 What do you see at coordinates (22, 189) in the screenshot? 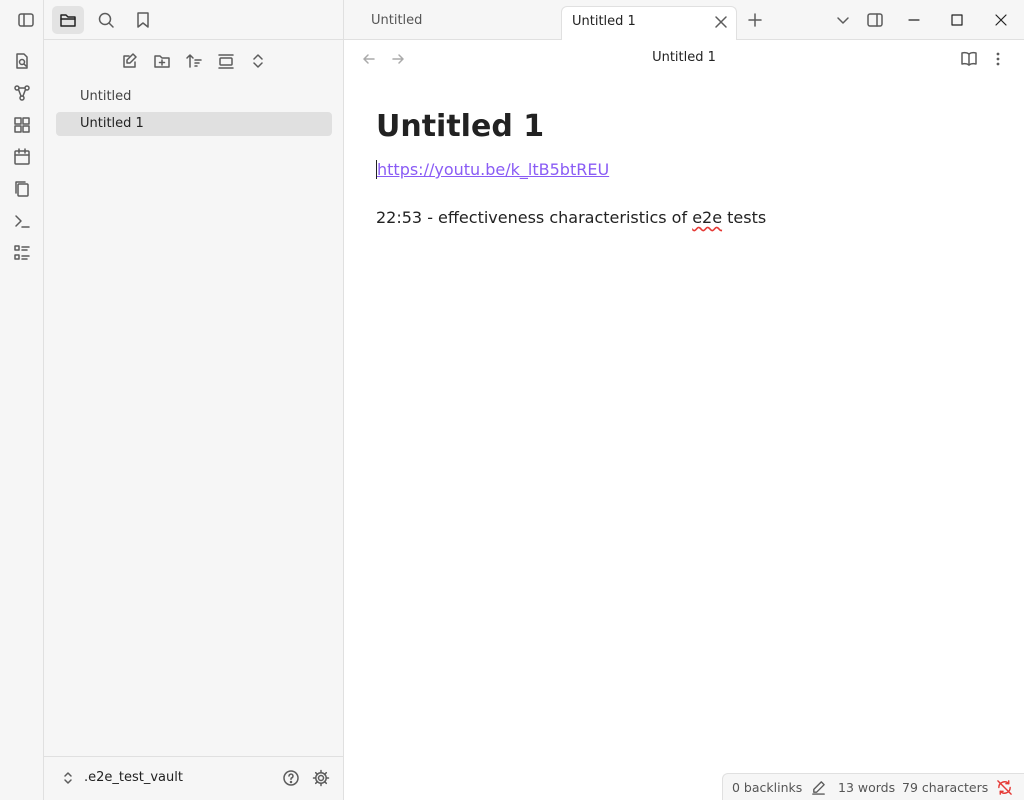
I see `templates-icon` at bounding box center [22, 189].